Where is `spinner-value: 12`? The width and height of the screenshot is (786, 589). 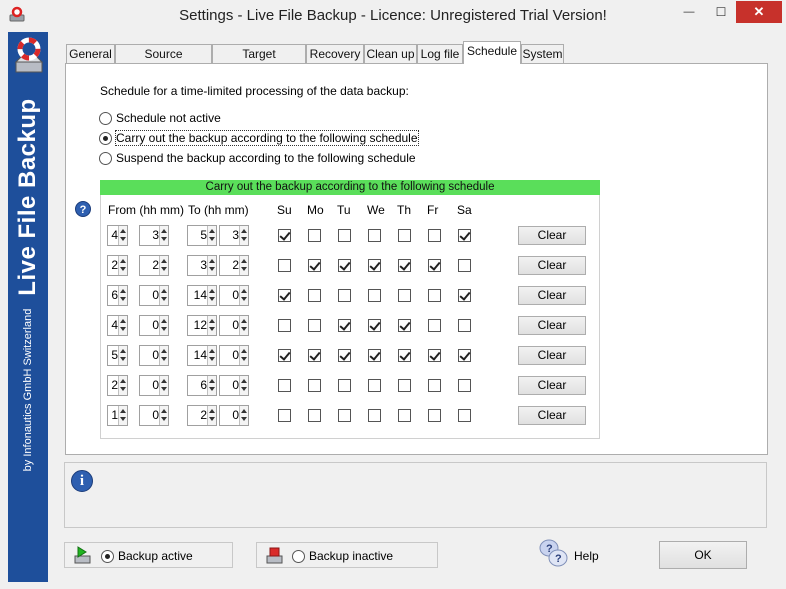 spinner-value: 12 is located at coordinates (200, 325).